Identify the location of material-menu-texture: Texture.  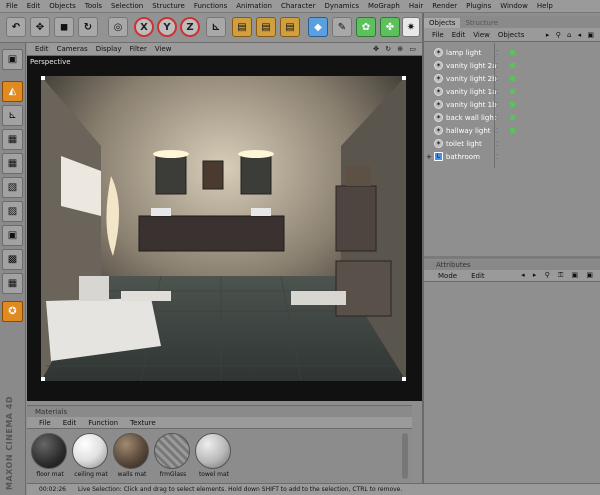
(143, 423).